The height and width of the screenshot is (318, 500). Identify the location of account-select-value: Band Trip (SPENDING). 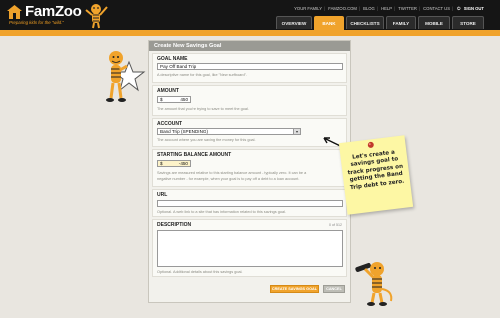
(184, 131).